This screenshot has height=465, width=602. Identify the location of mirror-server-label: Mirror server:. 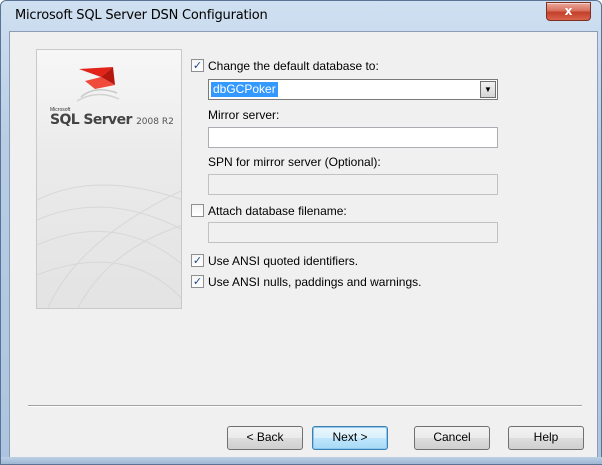
(244, 115).